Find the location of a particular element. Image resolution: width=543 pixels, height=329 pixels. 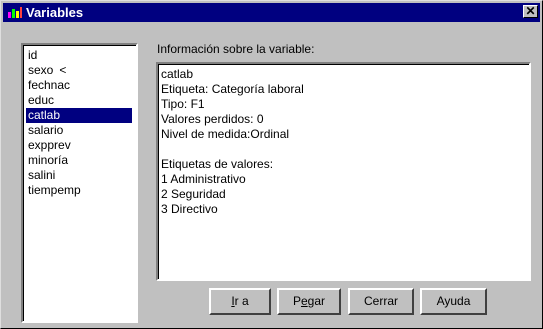

list-item-label: tiempemp is located at coordinates (54, 190).